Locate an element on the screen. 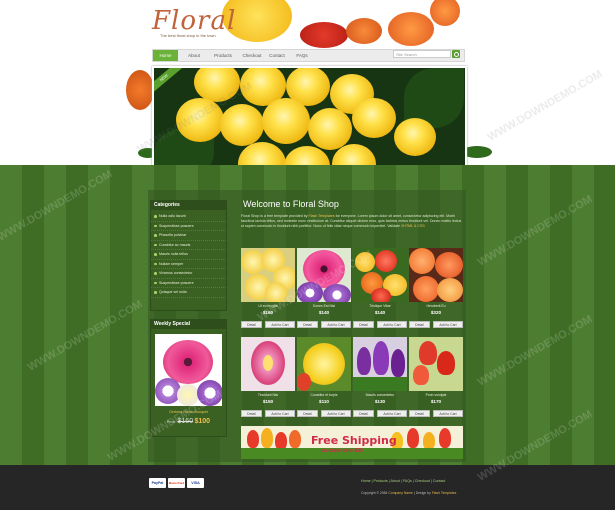 The width and height of the screenshot is (615, 510). copyright-lead: Copyright © 2084 is located at coordinates (374, 493).